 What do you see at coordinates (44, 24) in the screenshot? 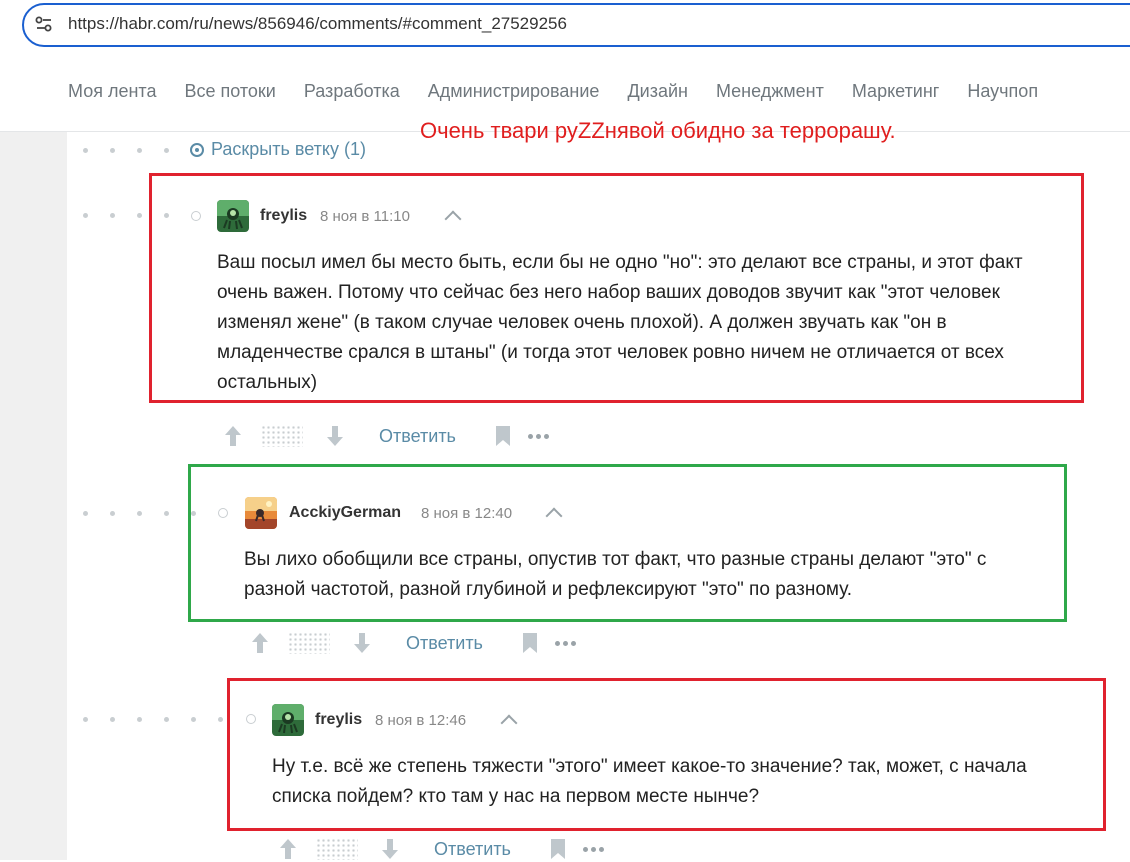
I see `site-settings-icon` at bounding box center [44, 24].